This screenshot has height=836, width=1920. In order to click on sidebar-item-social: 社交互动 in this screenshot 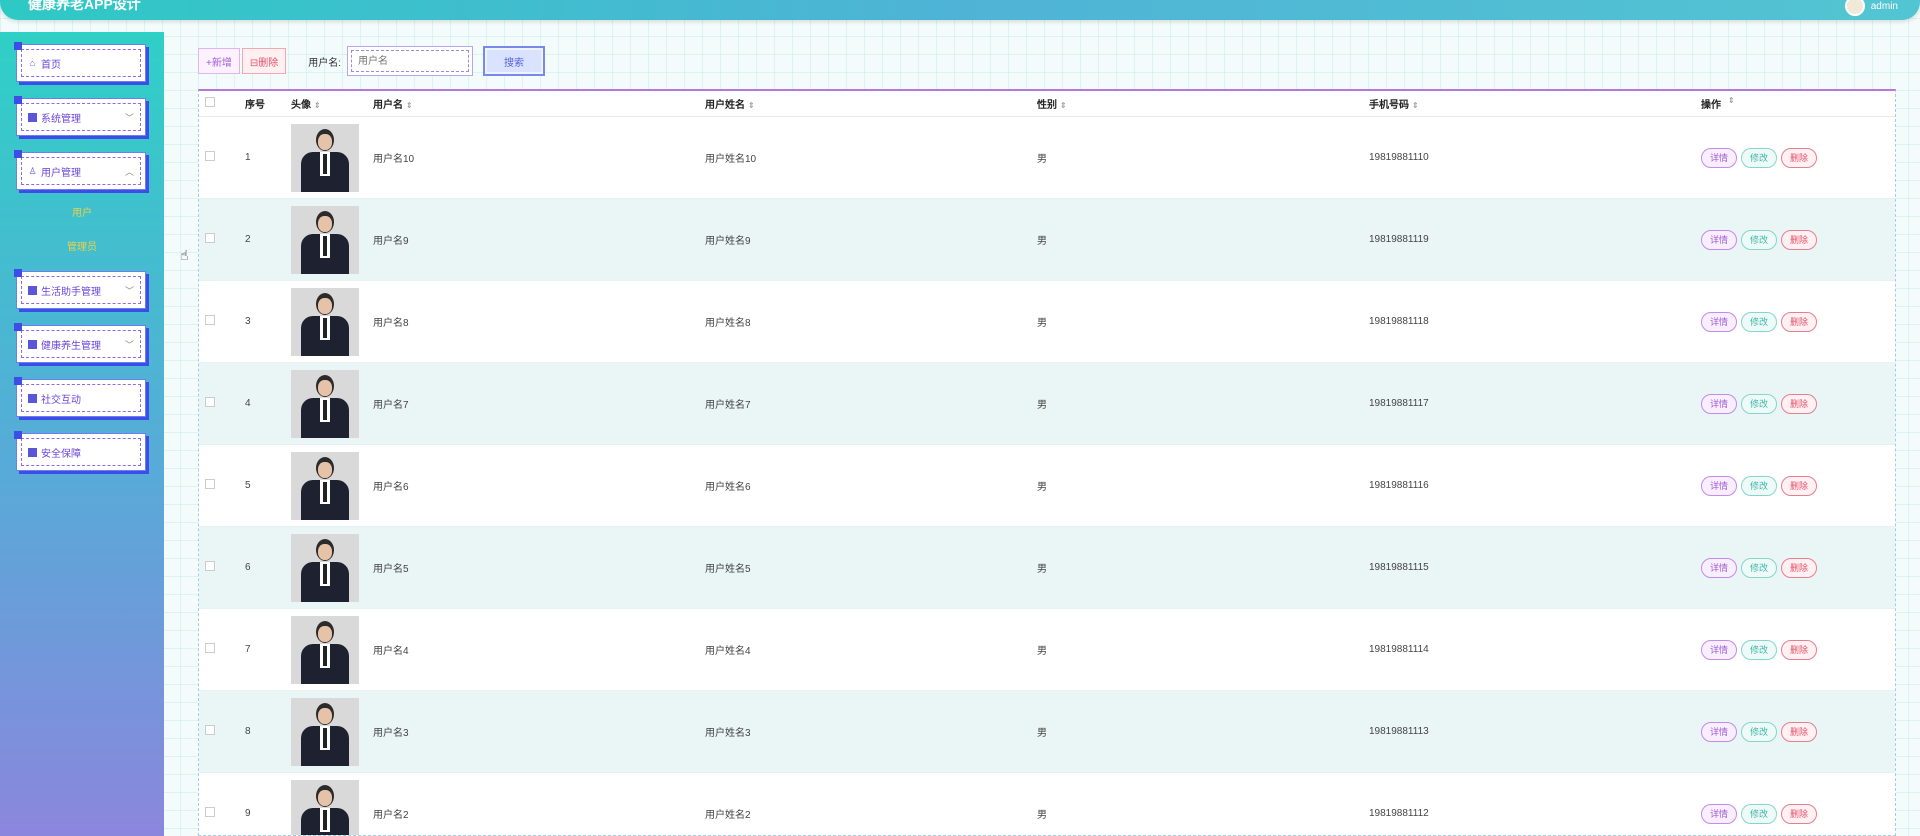, I will do `click(80, 397)`.